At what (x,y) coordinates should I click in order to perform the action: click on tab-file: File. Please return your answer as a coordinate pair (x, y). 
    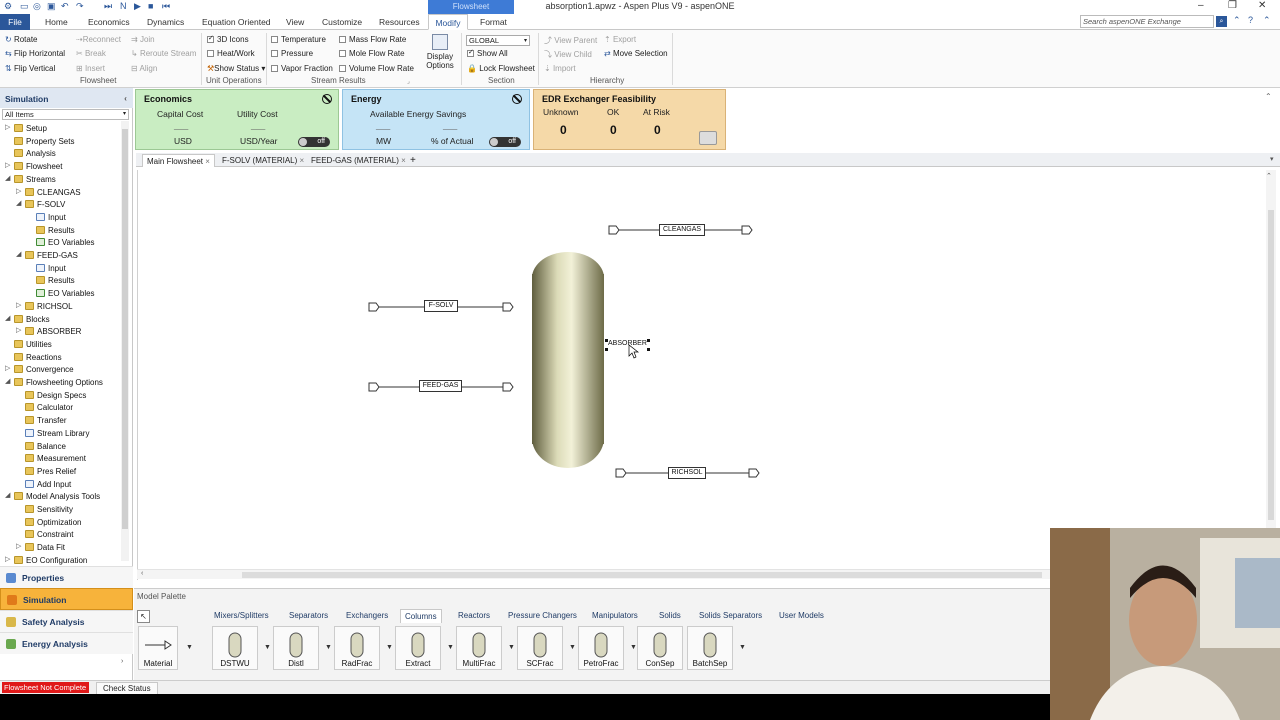
    Looking at the image, I should click on (15, 22).